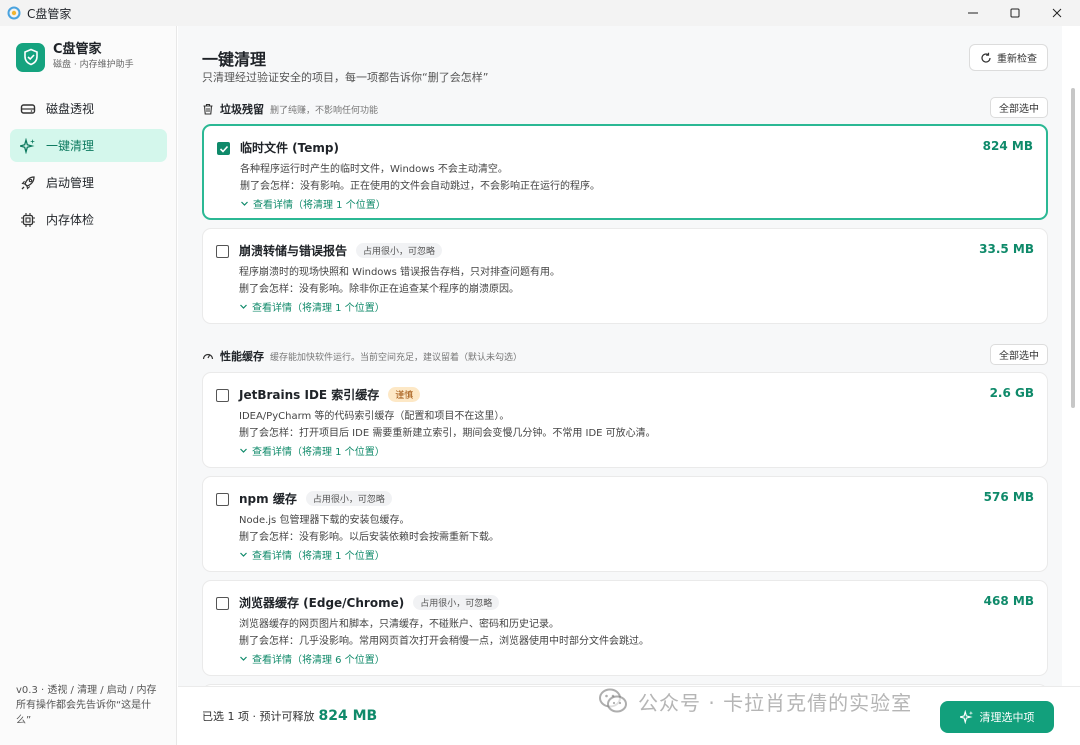  What do you see at coordinates (1017, 59) in the screenshot?
I see `recheck-label: 重新检查` at bounding box center [1017, 59].